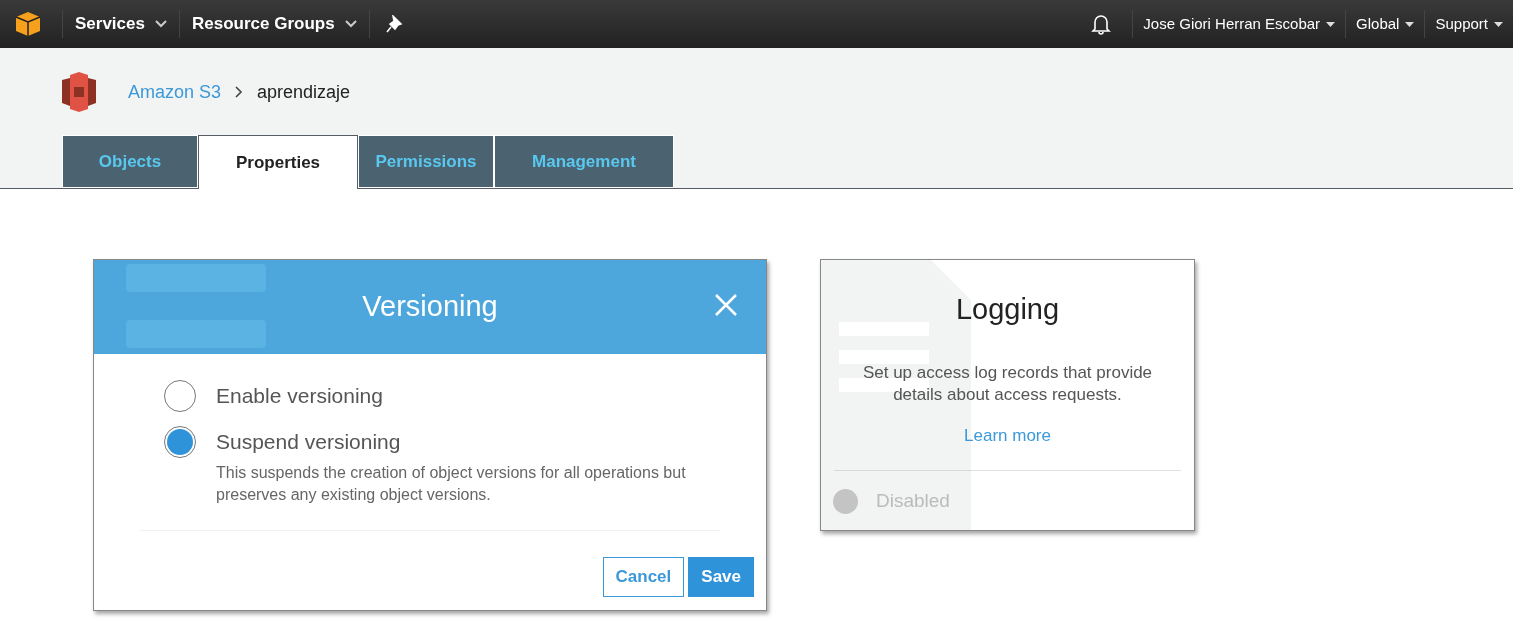 This screenshot has width=1513, height=622. What do you see at coordinates (643, 576) in the screenshot?
I see `cancel-button: Cancel` at bounding box center [643, 576].